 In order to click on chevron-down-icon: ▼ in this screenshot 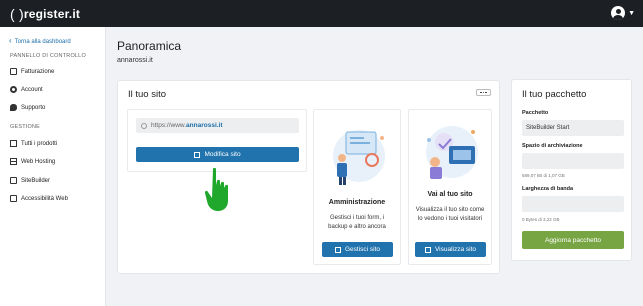, I will do `click(631, 13)`.